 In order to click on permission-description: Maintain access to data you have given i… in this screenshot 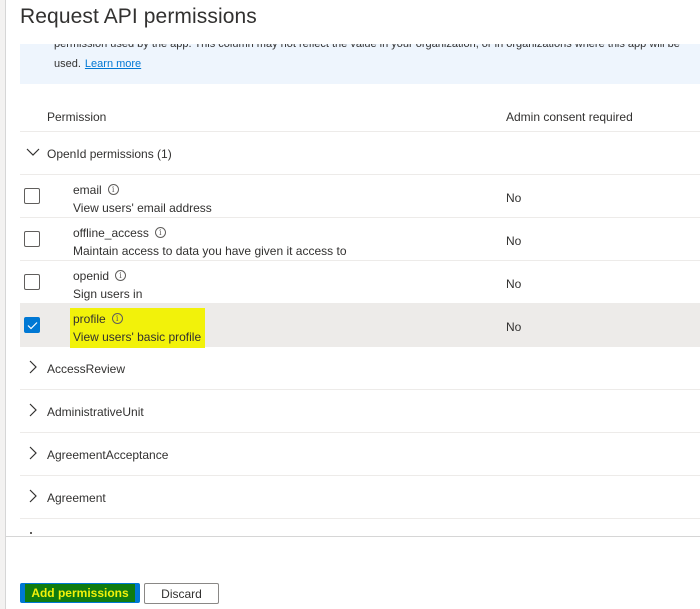, I will do `click(210, 251)`.